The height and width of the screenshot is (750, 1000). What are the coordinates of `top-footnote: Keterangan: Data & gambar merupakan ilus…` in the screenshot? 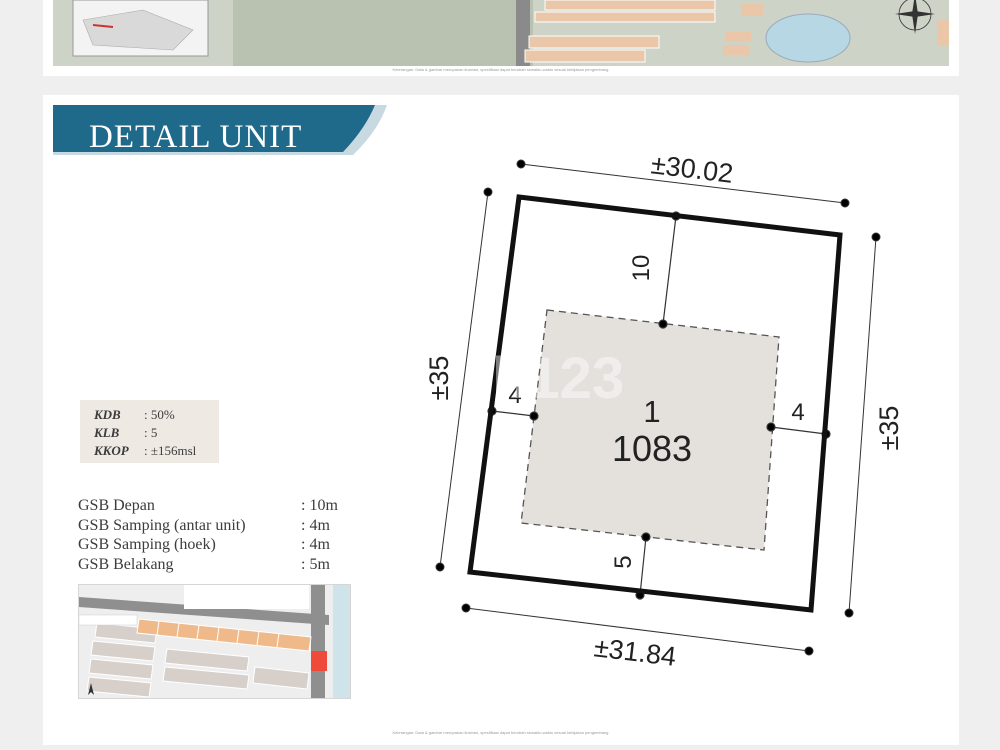 It's located at (501, 69).